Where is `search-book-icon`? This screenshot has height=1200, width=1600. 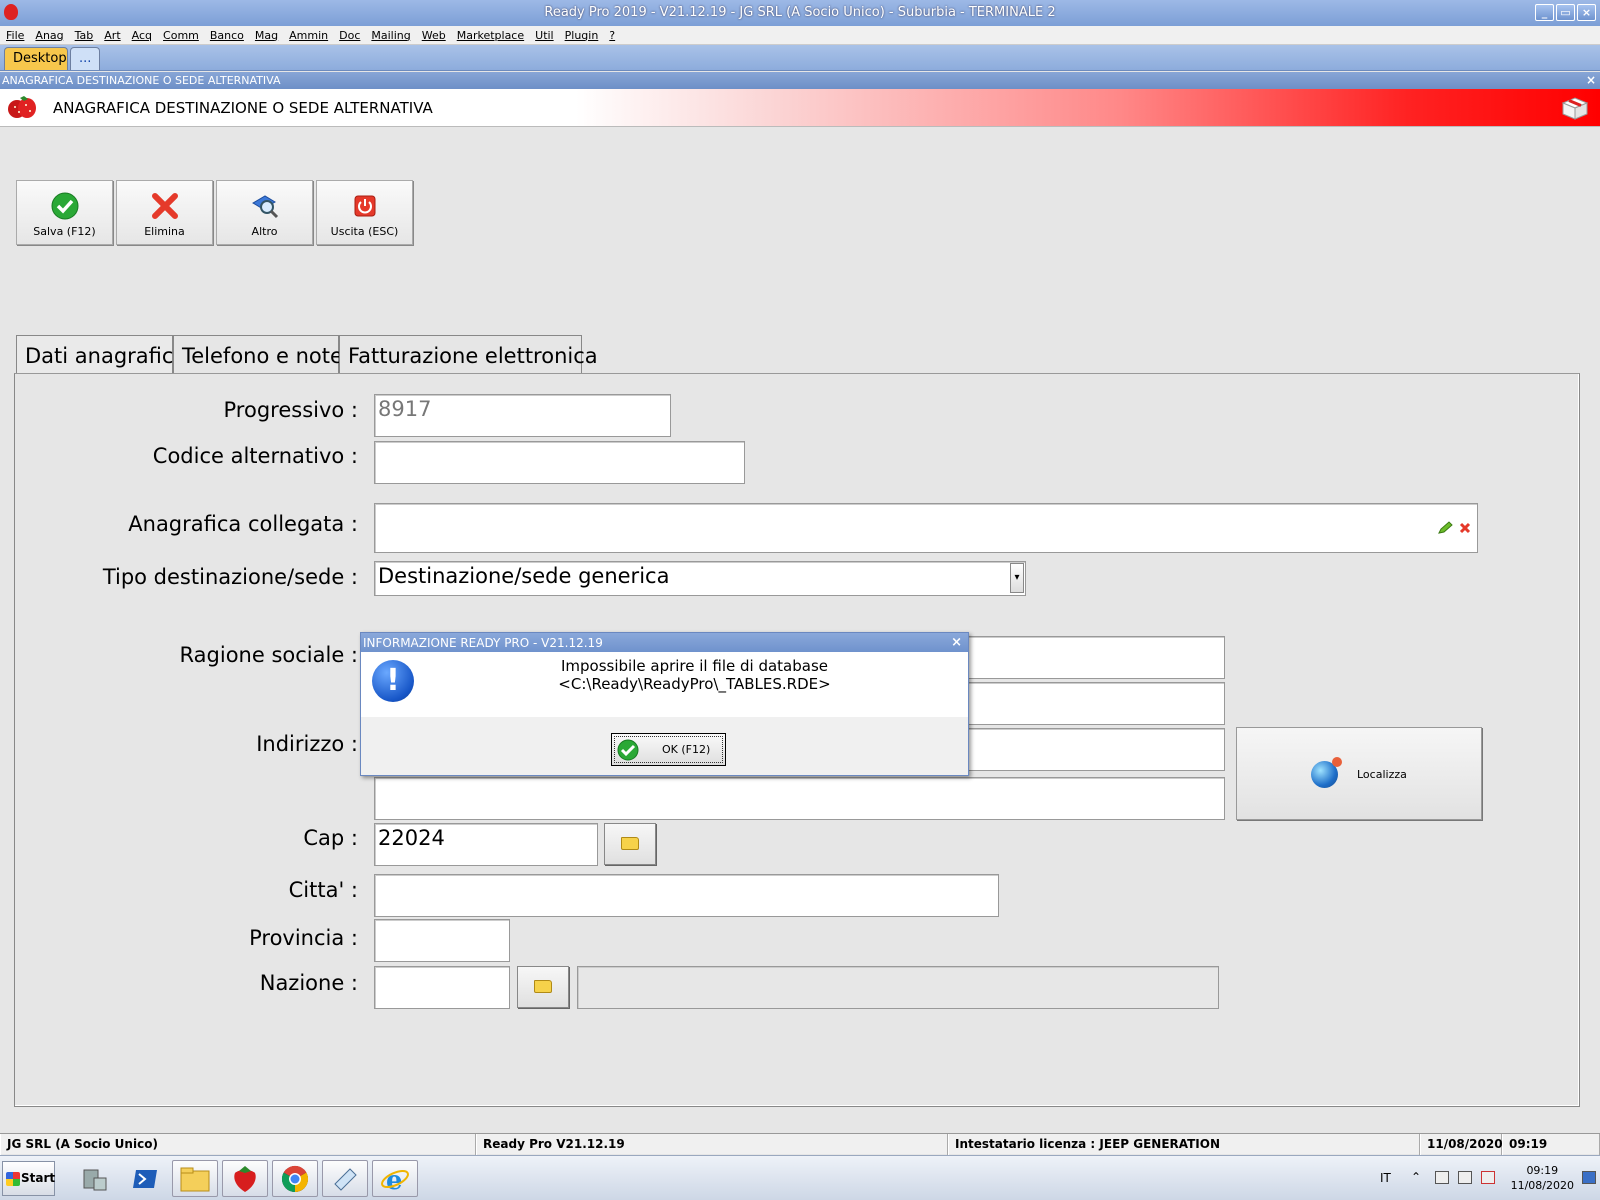
search-book-icon is located at coordinates (264, 207).